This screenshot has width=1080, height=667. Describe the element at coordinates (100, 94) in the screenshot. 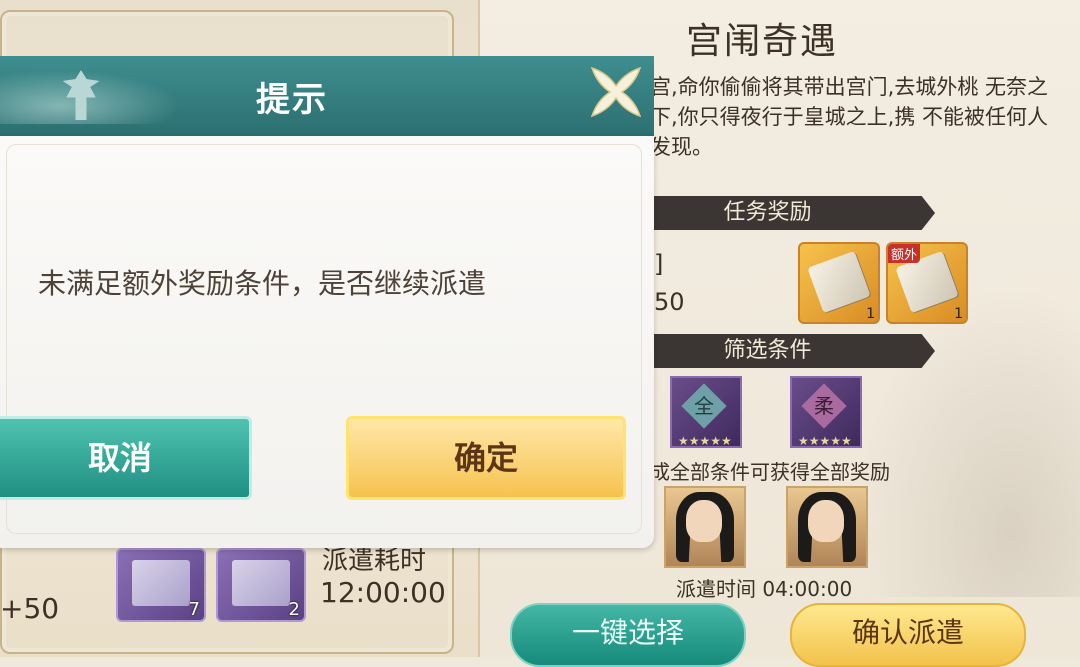

I see `wave-decoration` at that location.